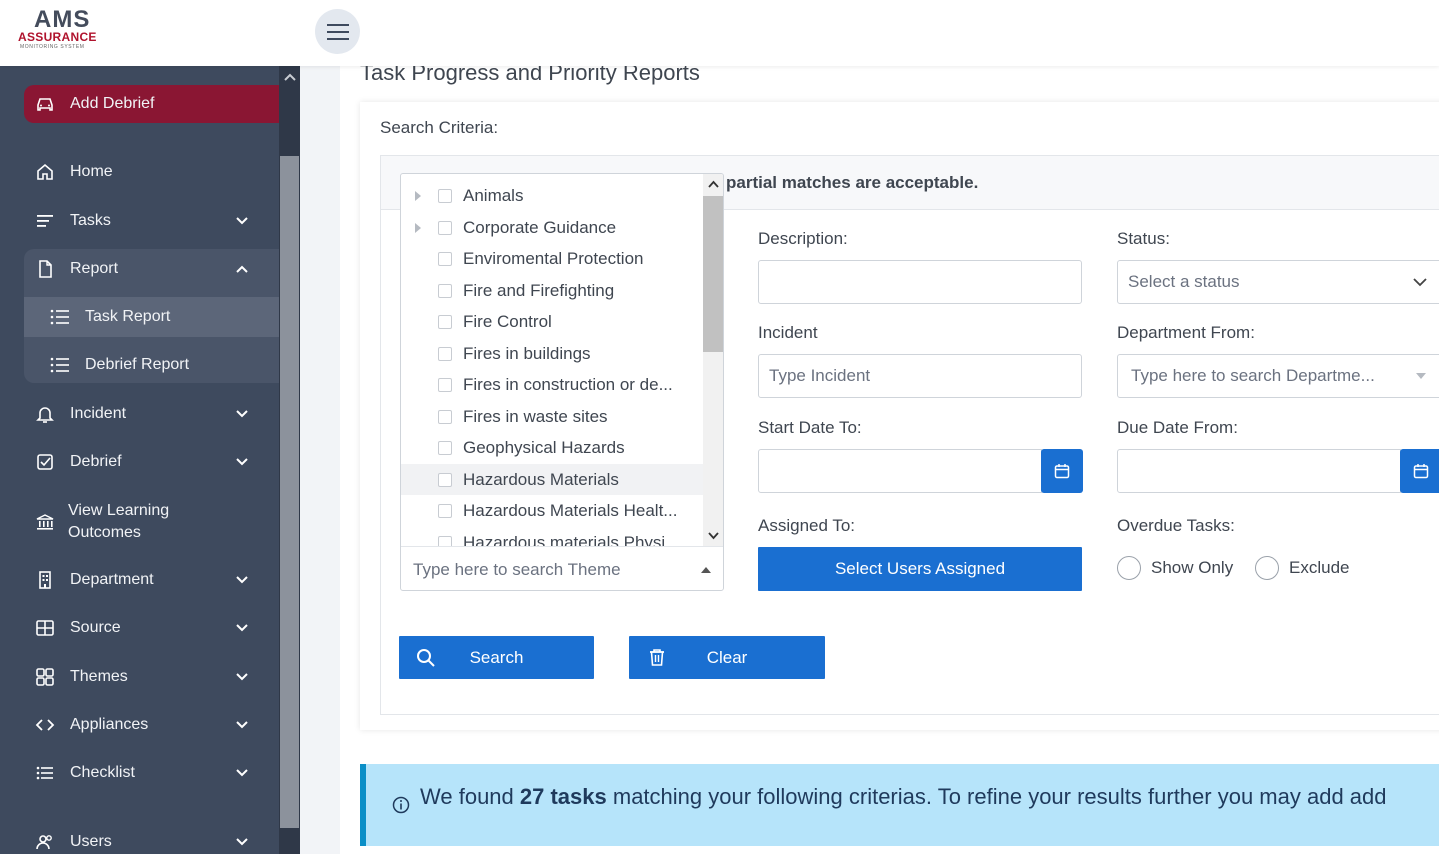 Image resolution: width=1439 pixels, height=854 pixels. I want to click on logo: AMS ASSURANCE MONITORING SYSTEM, so click(64, 29).